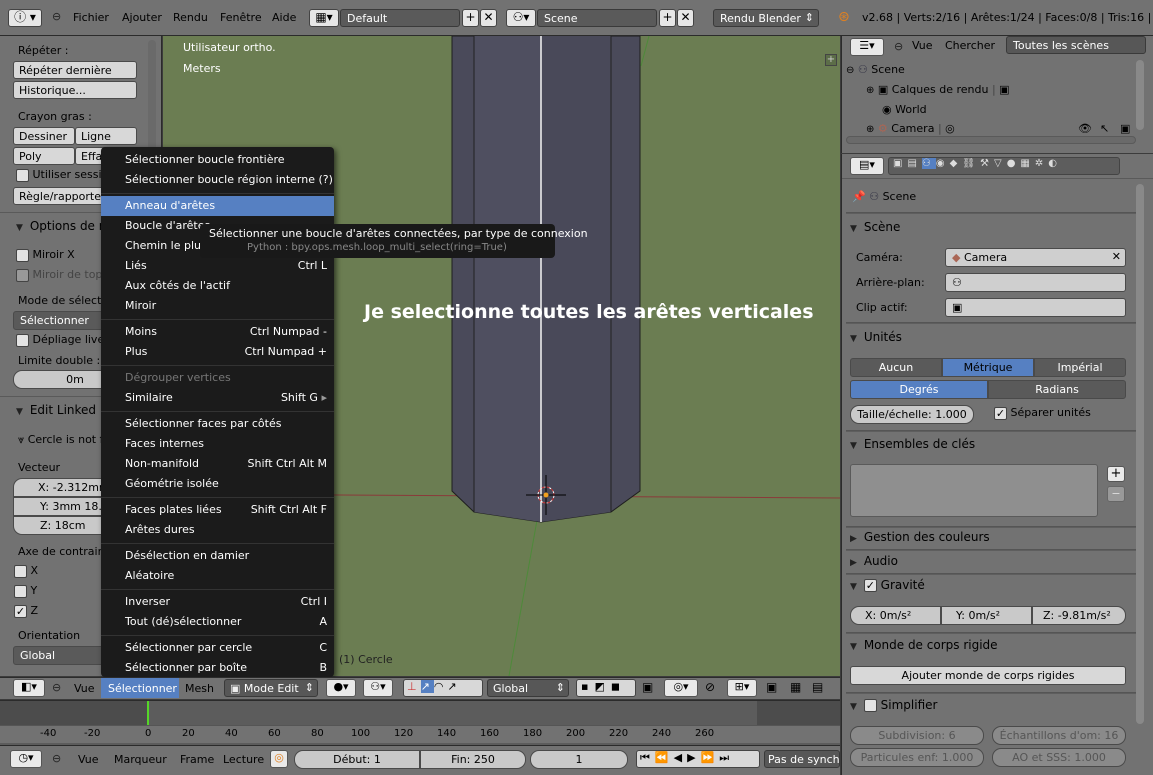  What do you see at coordinates (106, 136) in the screenshot?
I see `line-button: Ligne` at bounding box center [106, 136].